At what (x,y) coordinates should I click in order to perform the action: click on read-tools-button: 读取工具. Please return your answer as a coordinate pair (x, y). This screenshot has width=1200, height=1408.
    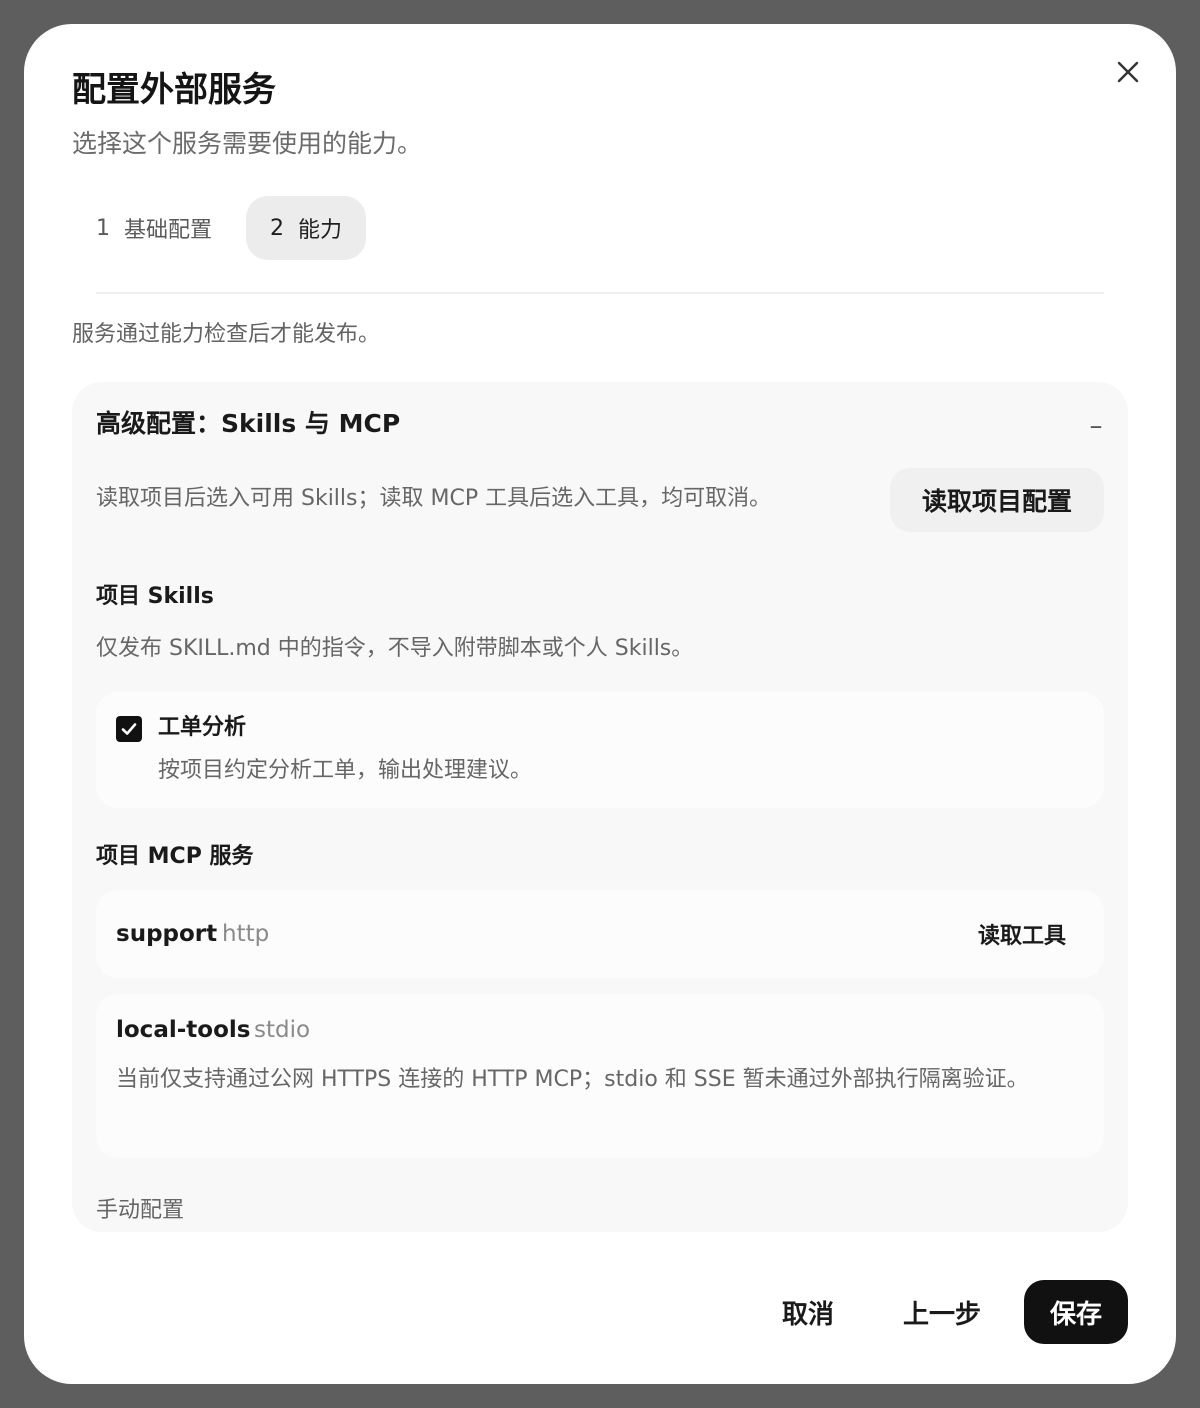
    Looking at the image, I should click on (1022, 934).